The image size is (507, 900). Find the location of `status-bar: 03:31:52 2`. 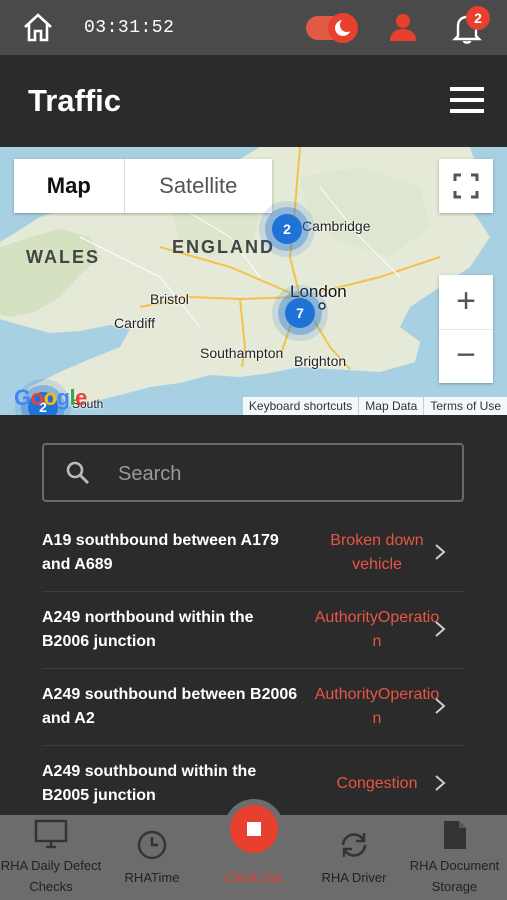

status-bar: 03:31:52 2 is located at coordinates (253, 27).